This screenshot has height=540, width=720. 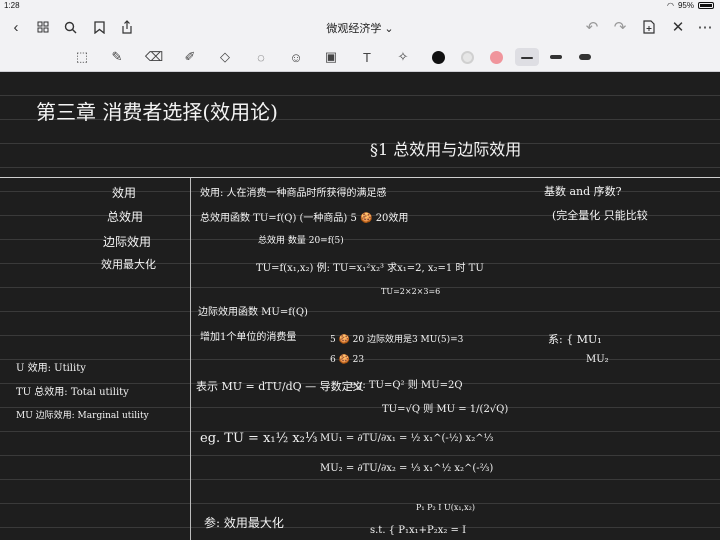 What do you see at coordinates (82, 57) in the screenshot?
I see `lasso-icon: ⬚` at bounding box center [82, 57].